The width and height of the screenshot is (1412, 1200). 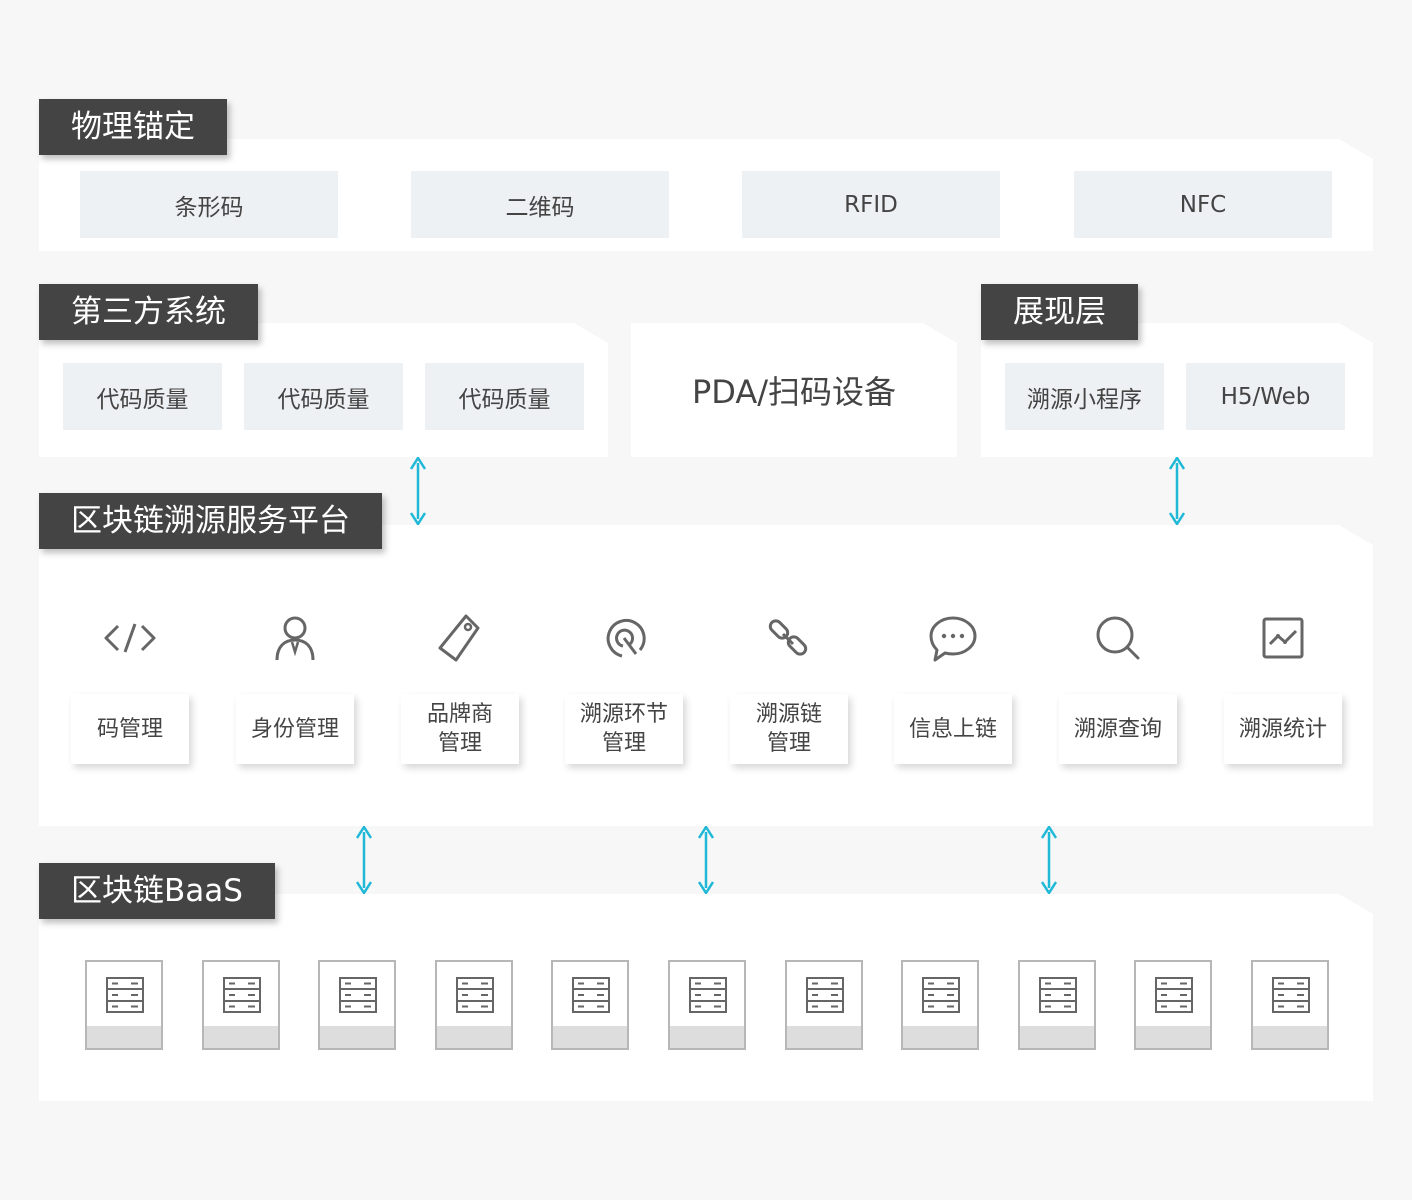 I want to click on arrow-presentation-platform, so click(x=1177, y=491).